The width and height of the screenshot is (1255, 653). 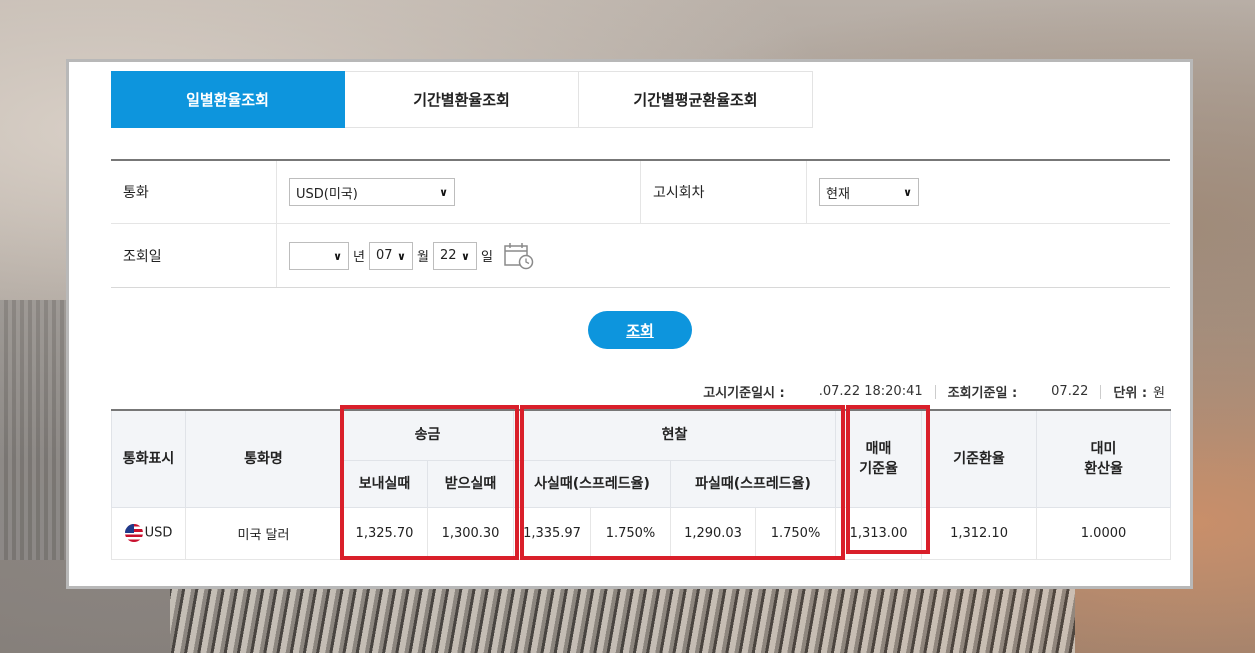 I want to click on form-row-date: 조회일 ∨ 년 07 ∨ 월 22 ∨ 일, so click(x=640, y=255).